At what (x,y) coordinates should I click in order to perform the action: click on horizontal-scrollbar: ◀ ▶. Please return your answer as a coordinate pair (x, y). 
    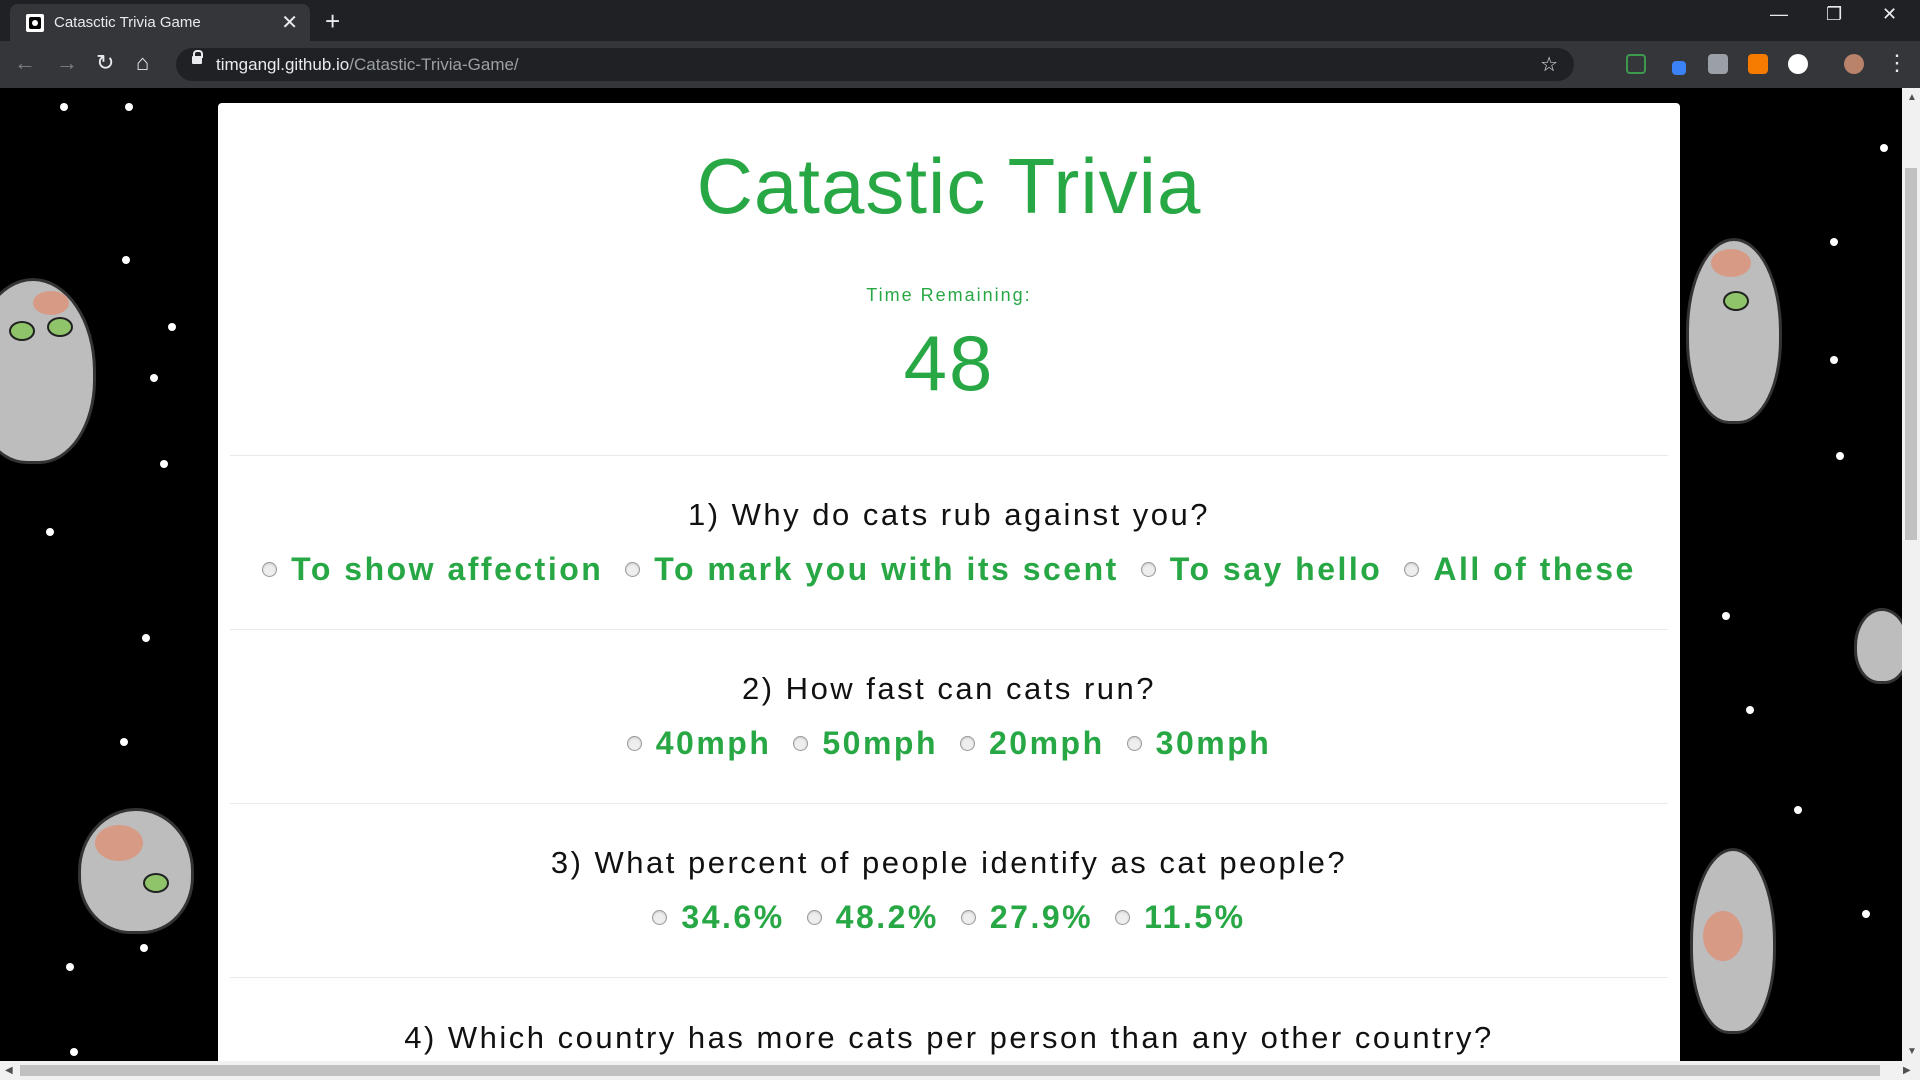
    Looking at the image, I should click on (960, 1070).